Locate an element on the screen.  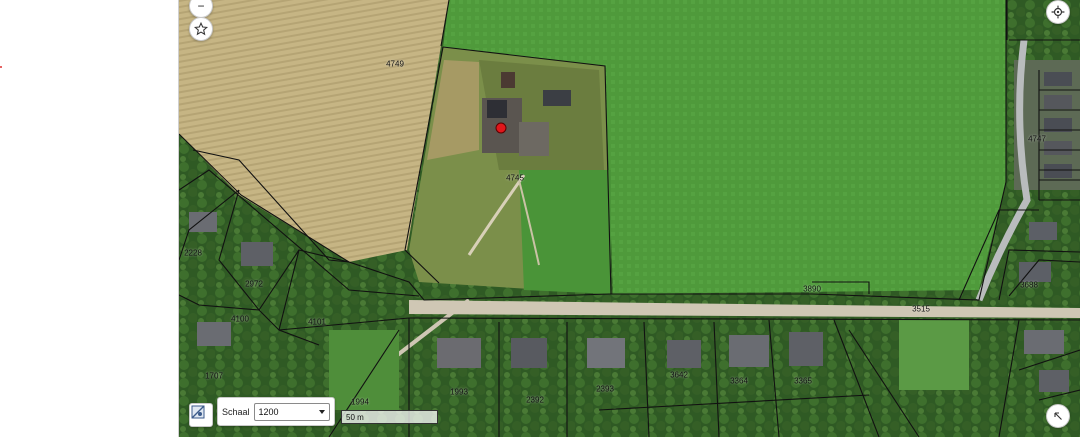
map-tool-icon is located at coordinates (198, 412).